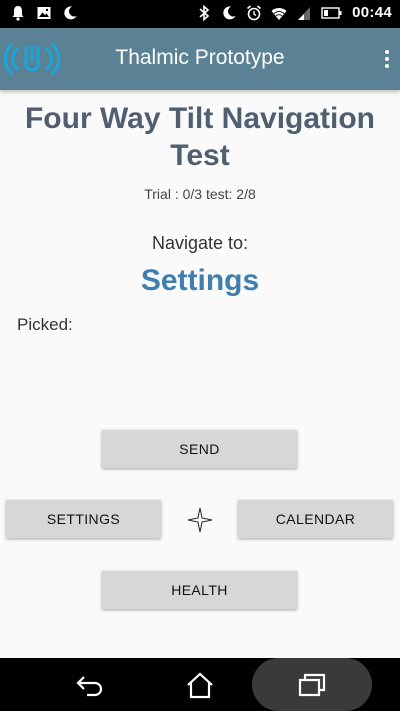 Image resolution: width=400 pixels, height=711 pixels. I want to click on status-bar: 00:44, so click(200, 14).